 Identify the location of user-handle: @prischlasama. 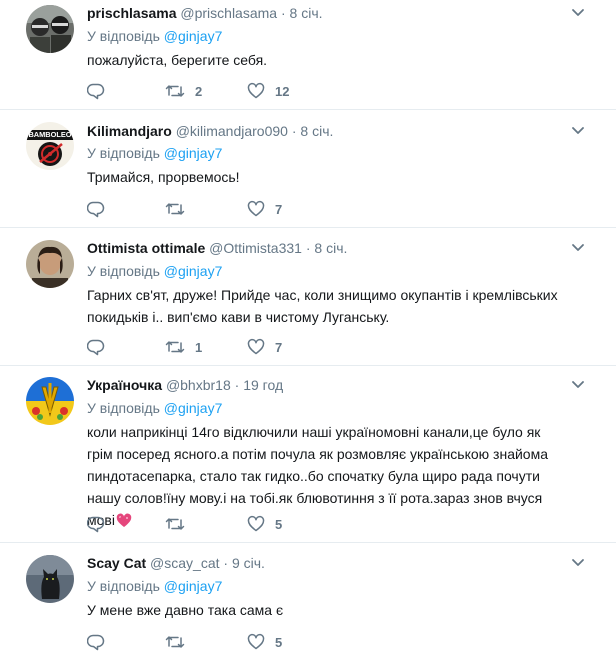
(228, 13).